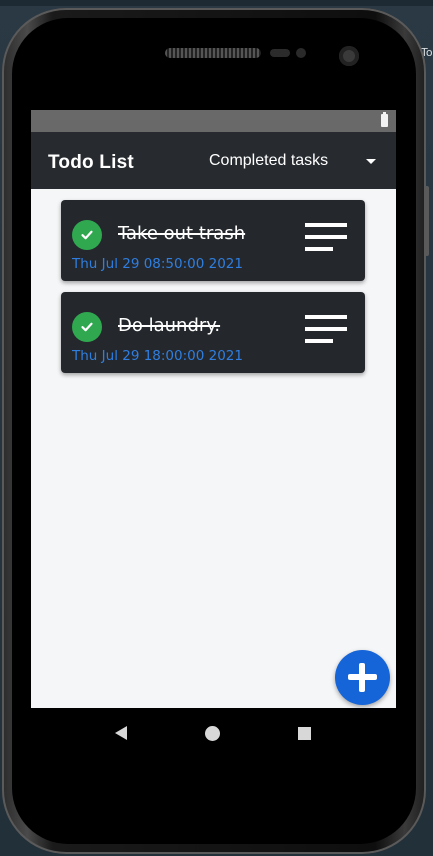 Image resolution: width=433 pixels, height=856 pixels. Describe the element at coordinates (213, 53) in the screenshot. I see `earpiece-speaker` at that location.